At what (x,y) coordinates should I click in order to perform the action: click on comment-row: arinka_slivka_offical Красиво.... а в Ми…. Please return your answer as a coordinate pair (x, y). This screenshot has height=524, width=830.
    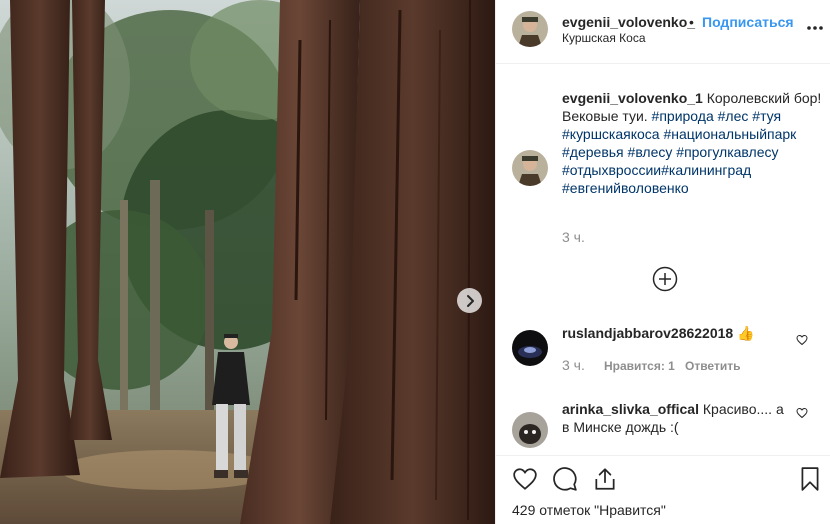
    Looking at the image, I should click on (674, 418).